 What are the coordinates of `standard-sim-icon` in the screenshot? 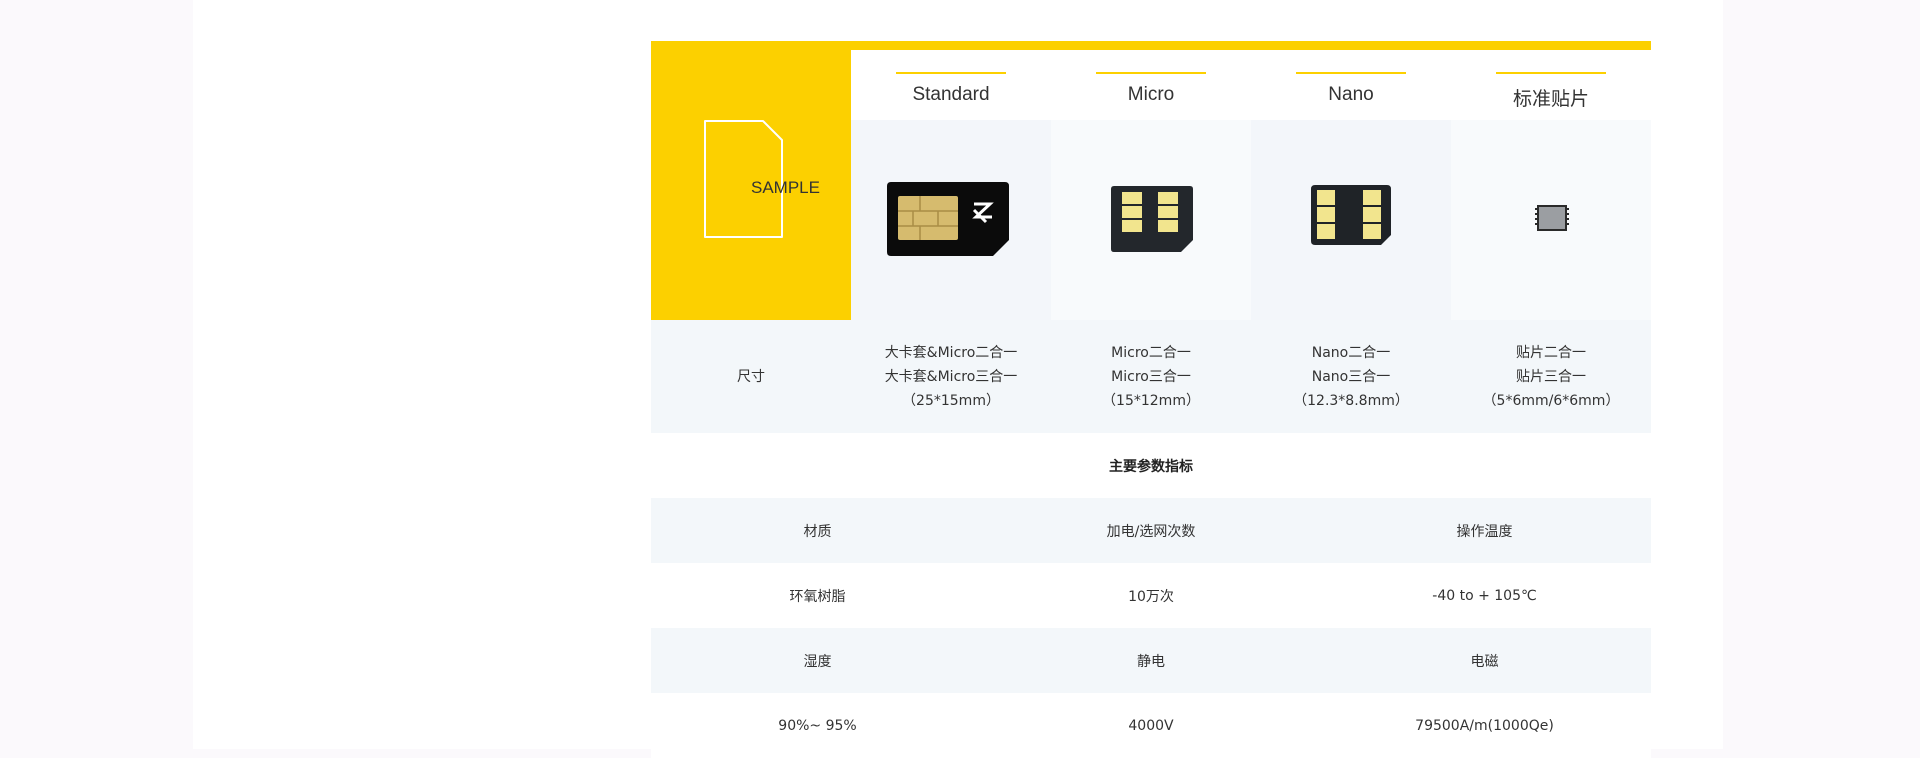 It's located at (948, 219).